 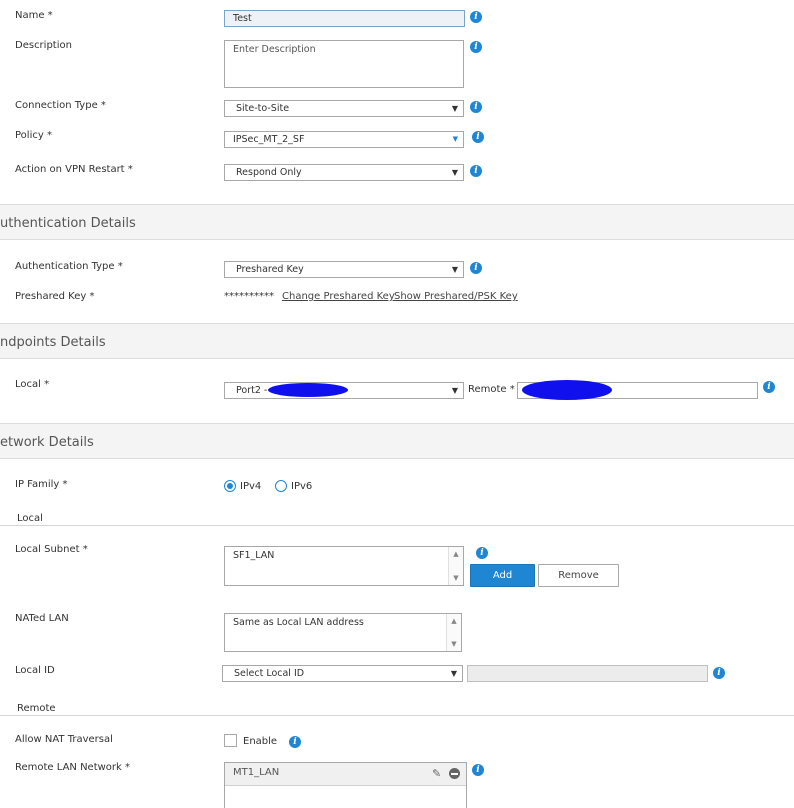 I want to click on change-preshared-key-link: Change Preshared Key, so click(x=338, y=296).